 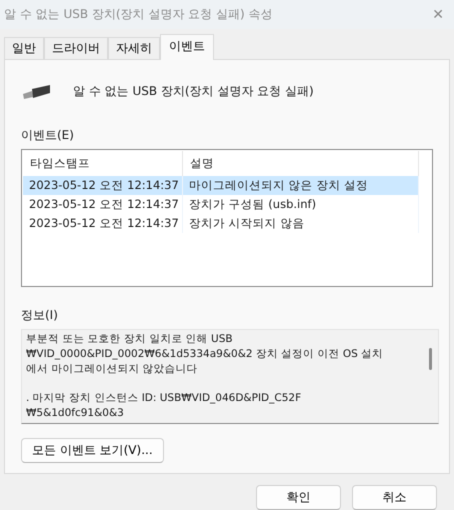 What do you see at coordinates (36, 92) in the screenshot?
I see `usb-plug-icon` at bounding box center [36, 92].